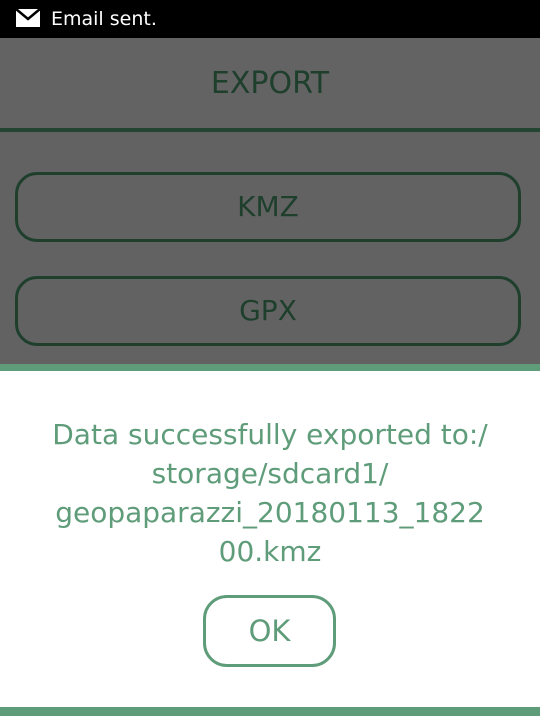 This screenshot has height=716, width=540. I want to click on mail-icon, so click(28, 18).